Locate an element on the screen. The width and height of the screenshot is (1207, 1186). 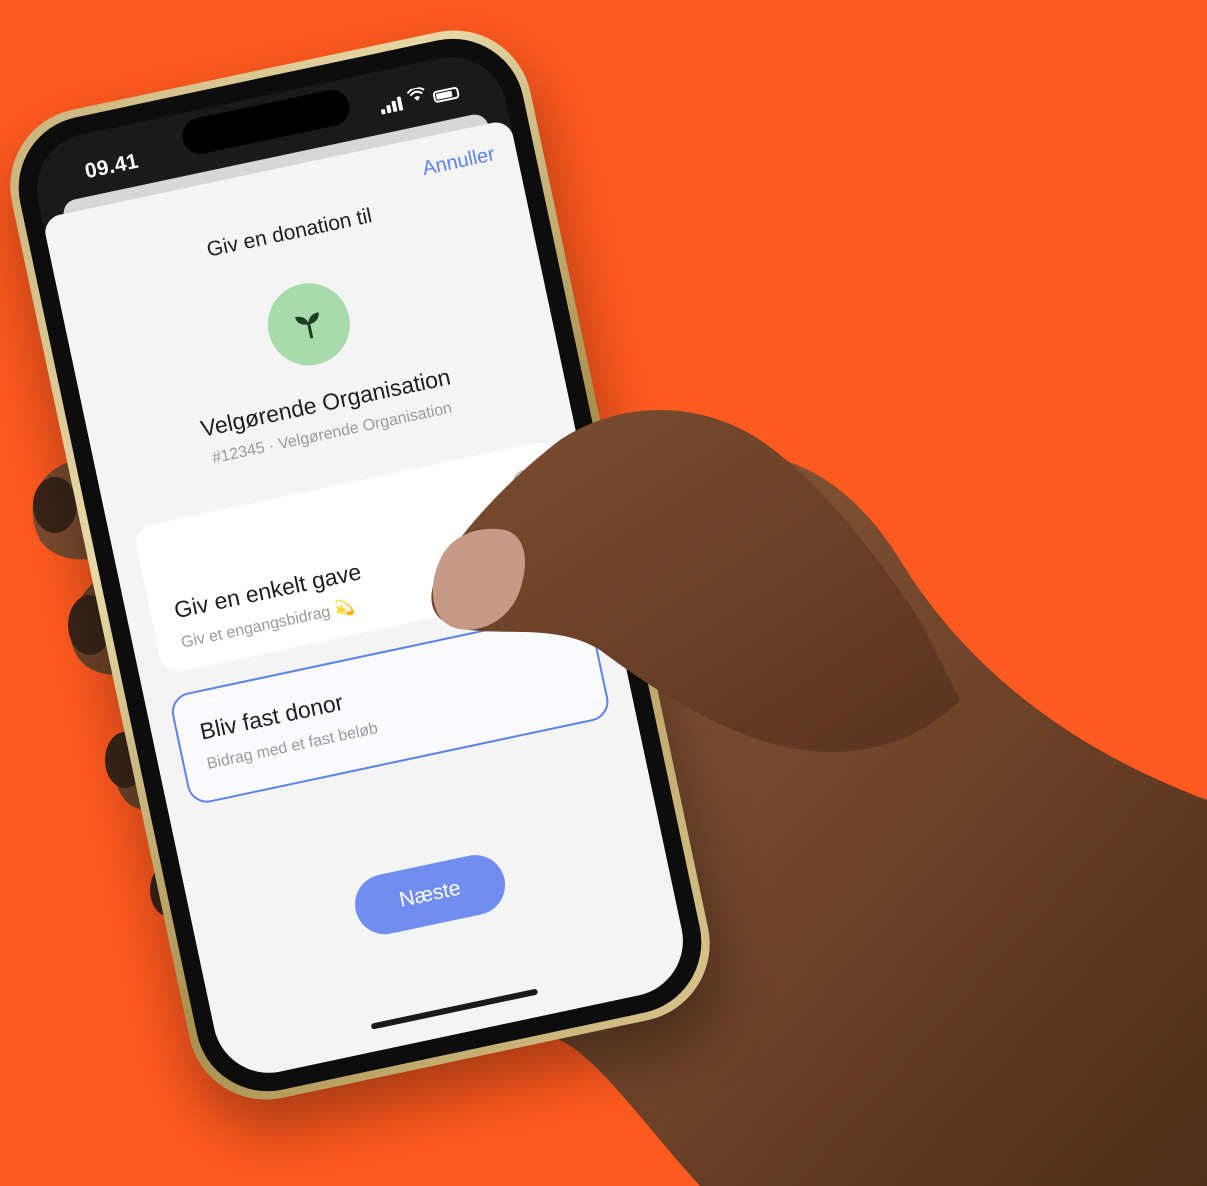
sprout-icon is located at coordinates (307, 325).